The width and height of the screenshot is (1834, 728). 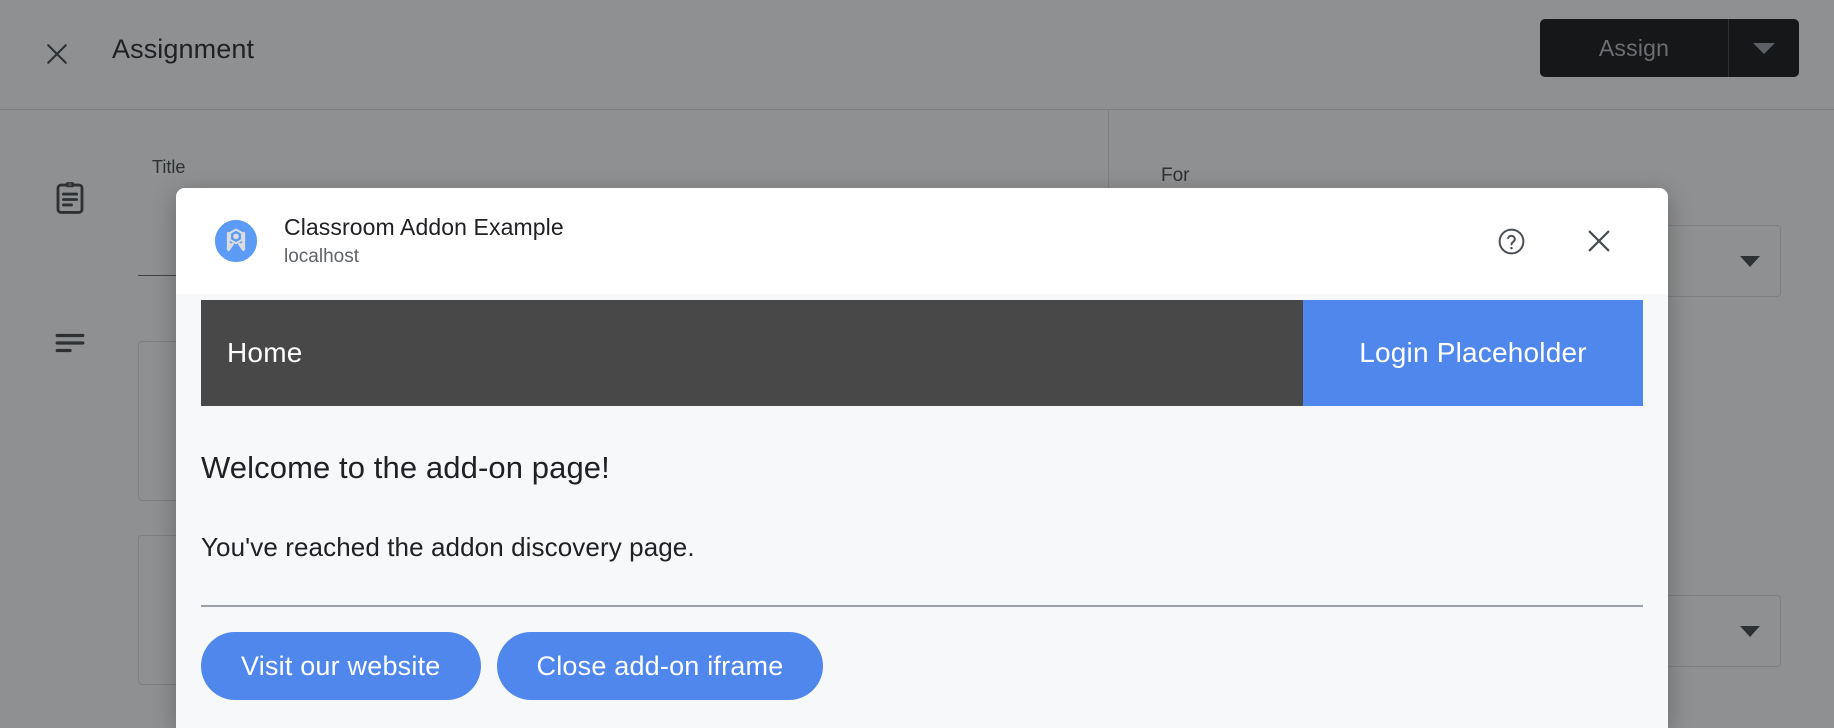 What do you see at coordinates (265, 353) in the screenshot?
I see `nav-item-home: Home` at bounding box center [265, 353].